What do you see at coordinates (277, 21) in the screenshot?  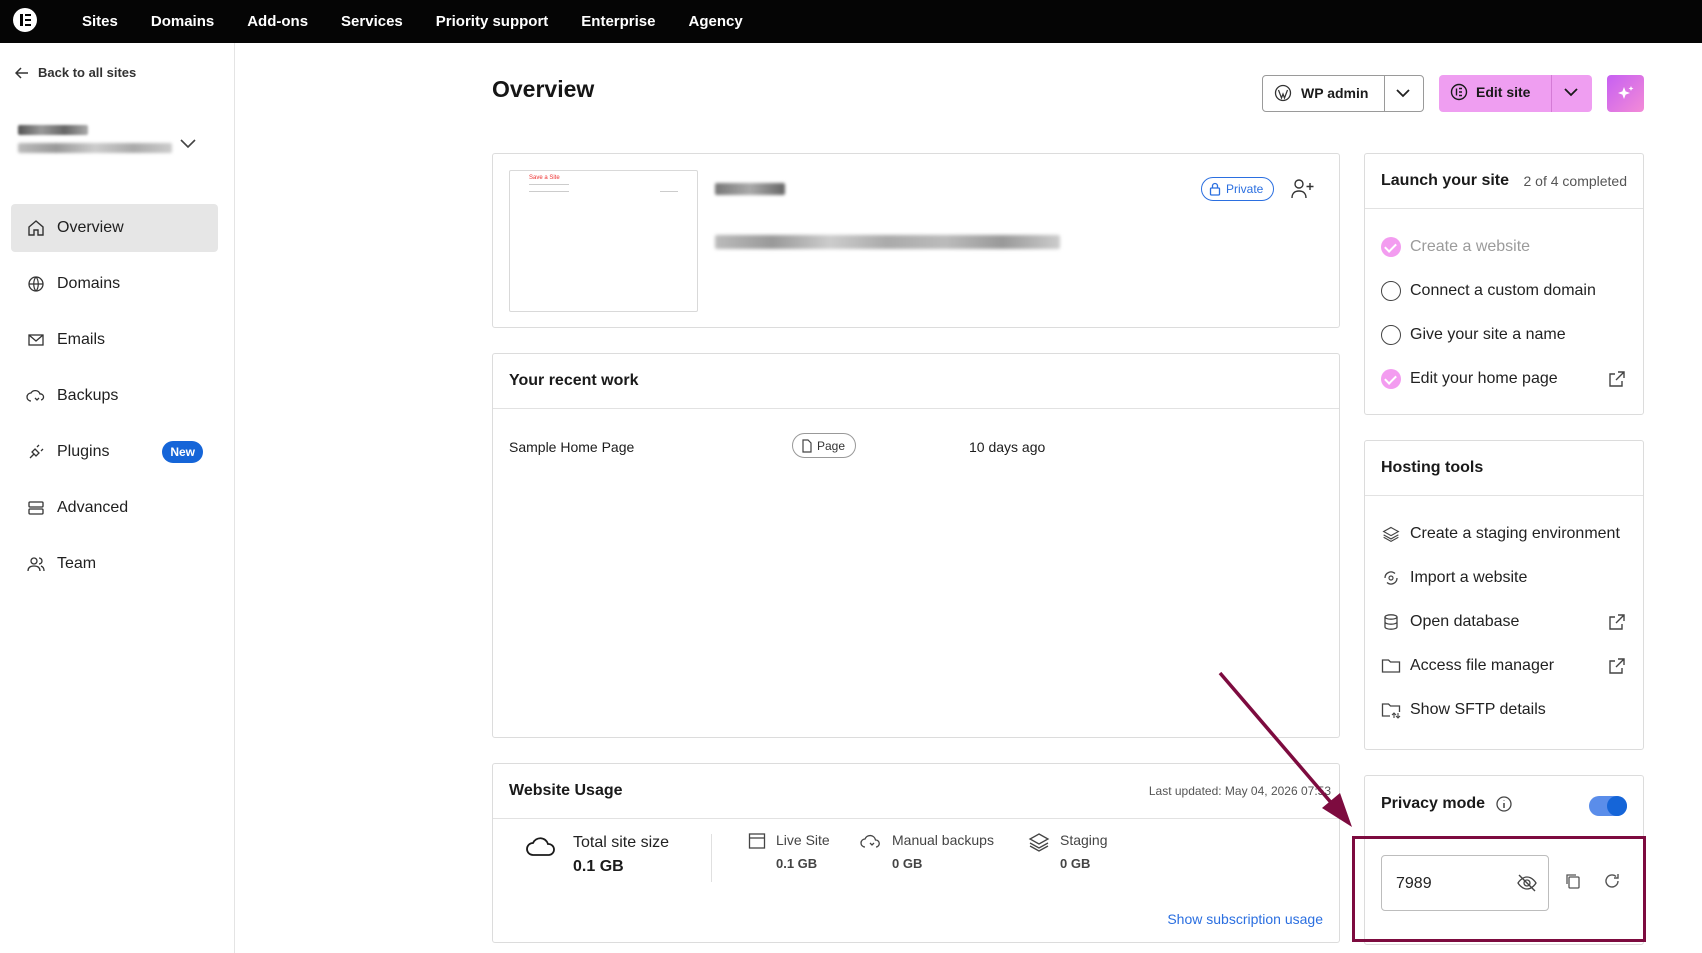 I see `nav-add-ons: Add-ons` at bounding box center [277, 21].